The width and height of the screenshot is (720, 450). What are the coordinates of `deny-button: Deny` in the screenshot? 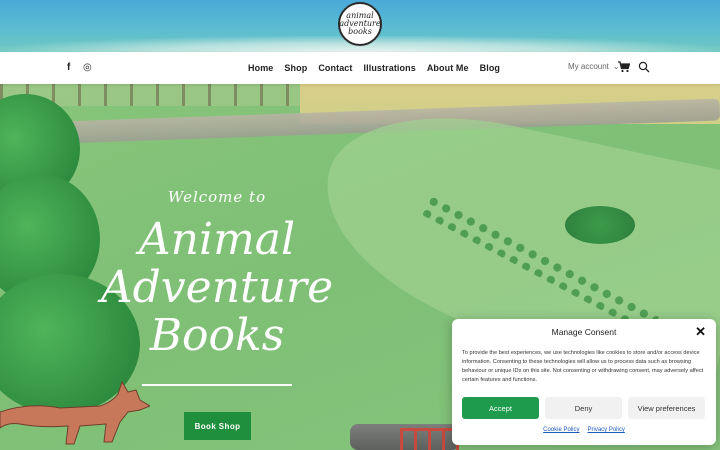 It's located at (583, 408).